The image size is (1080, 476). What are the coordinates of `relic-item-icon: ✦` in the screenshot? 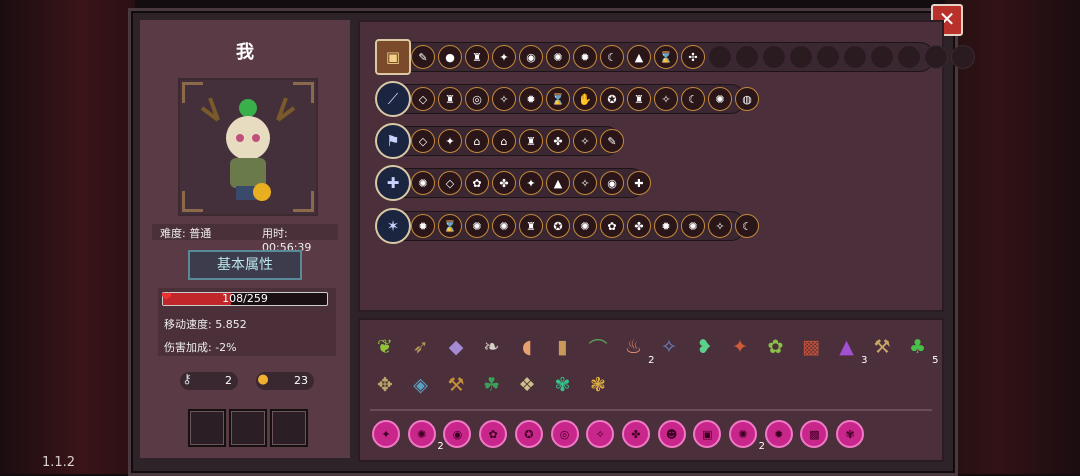 It's located at (740, 347).